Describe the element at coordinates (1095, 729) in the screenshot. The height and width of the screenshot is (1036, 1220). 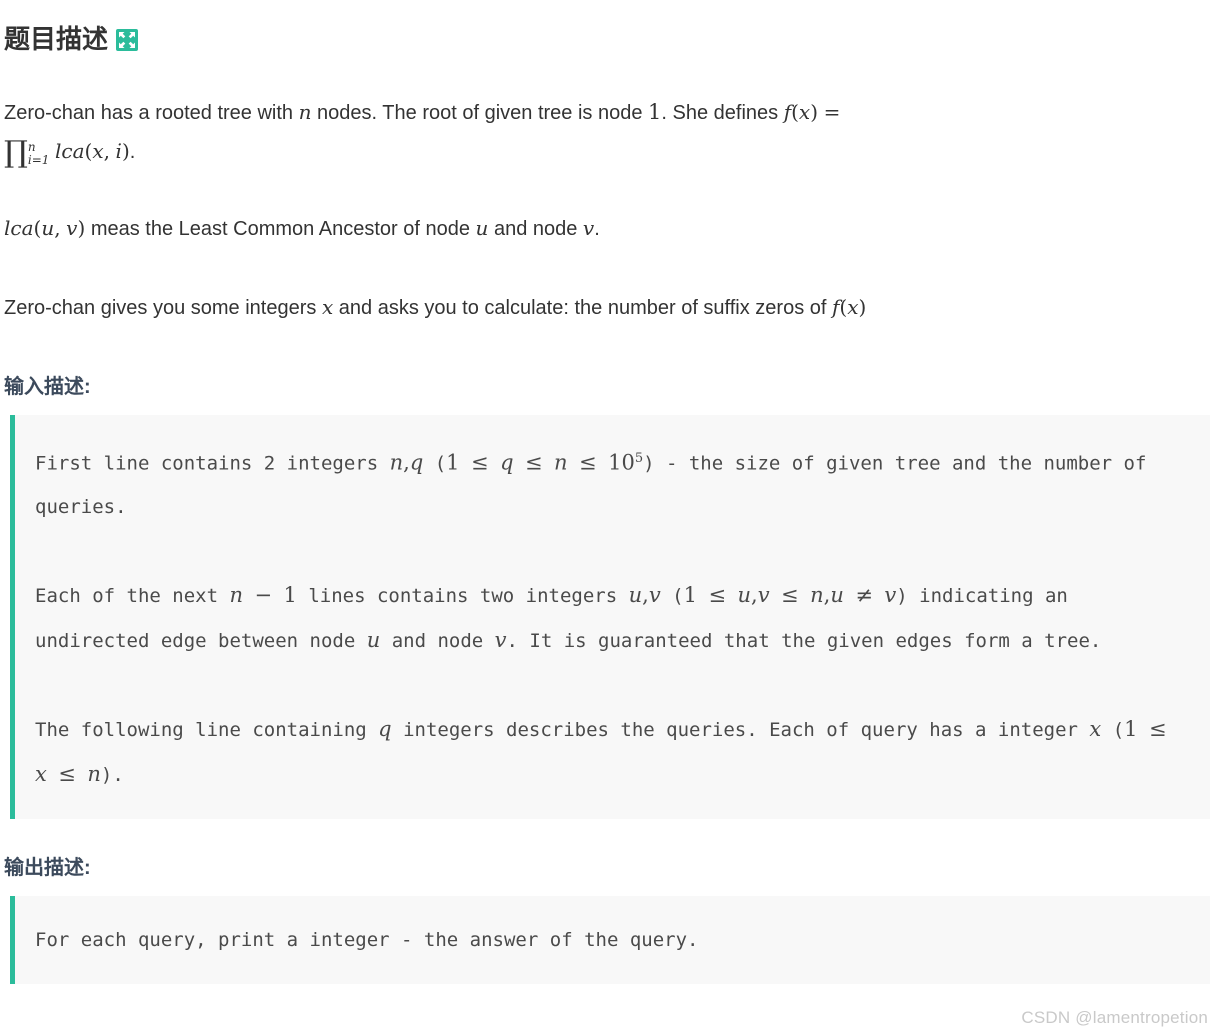
I see `ic3-x: x` at that location.